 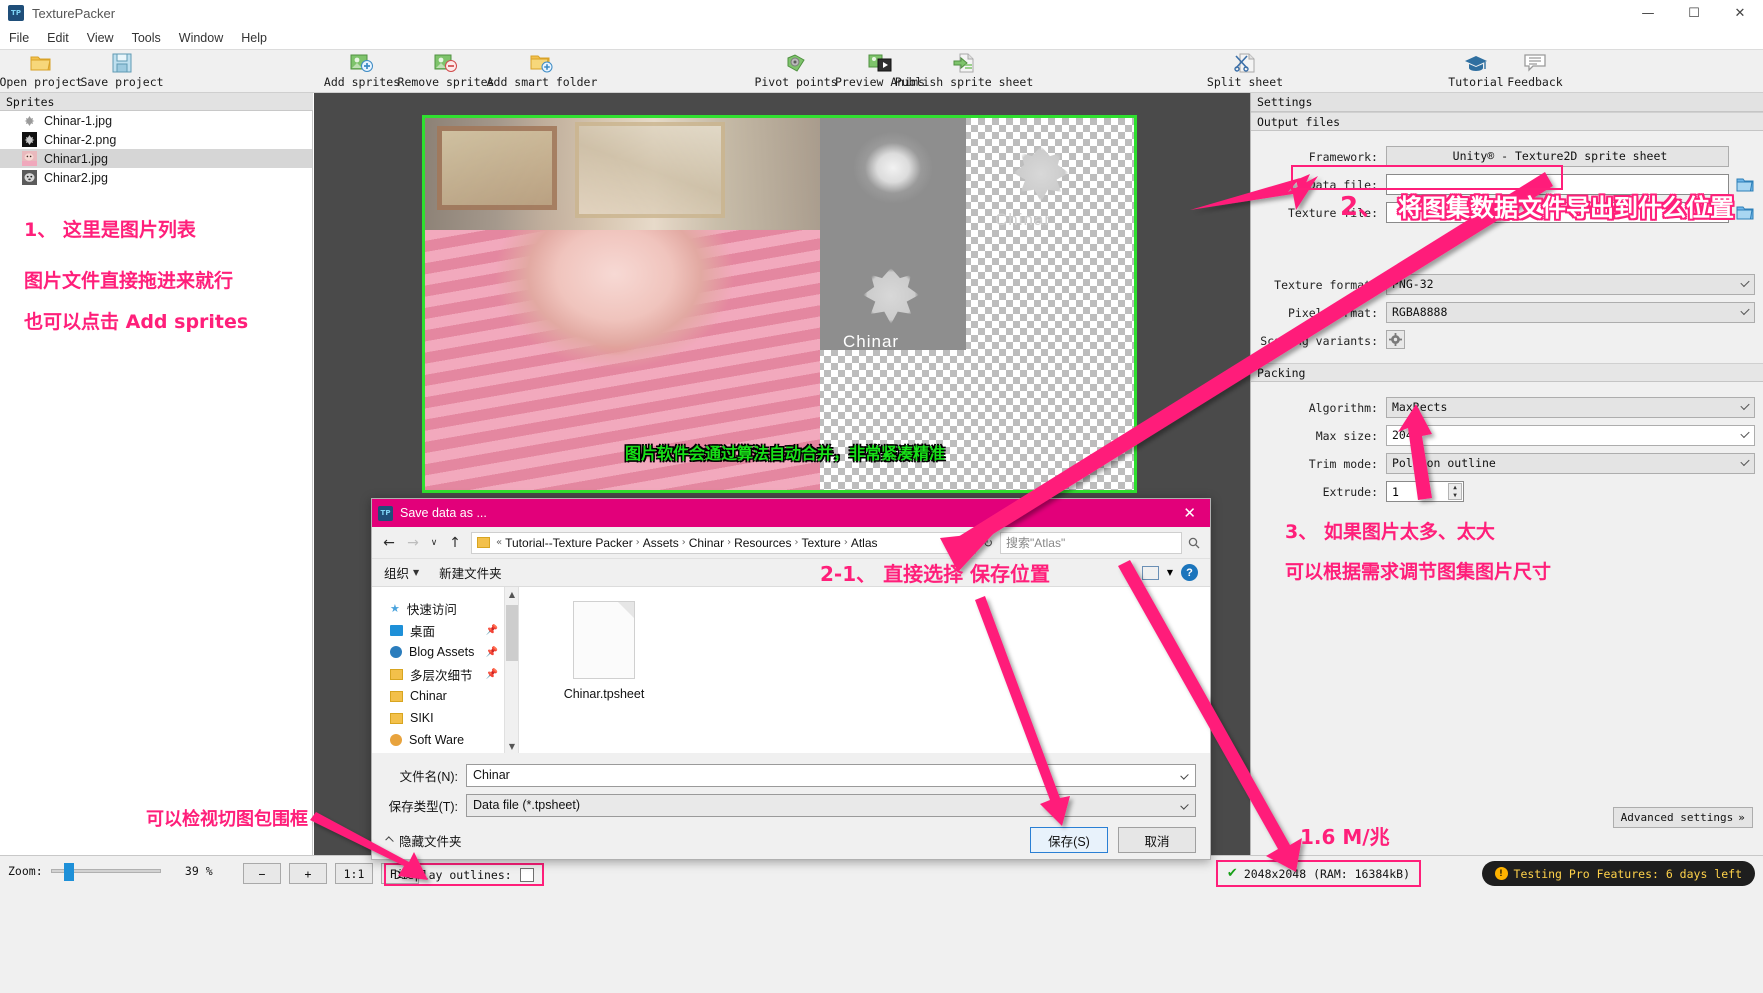 I want to click on breadcrumb-item-0: Tutorial--Texture Packer, so click(x=569, y=543).